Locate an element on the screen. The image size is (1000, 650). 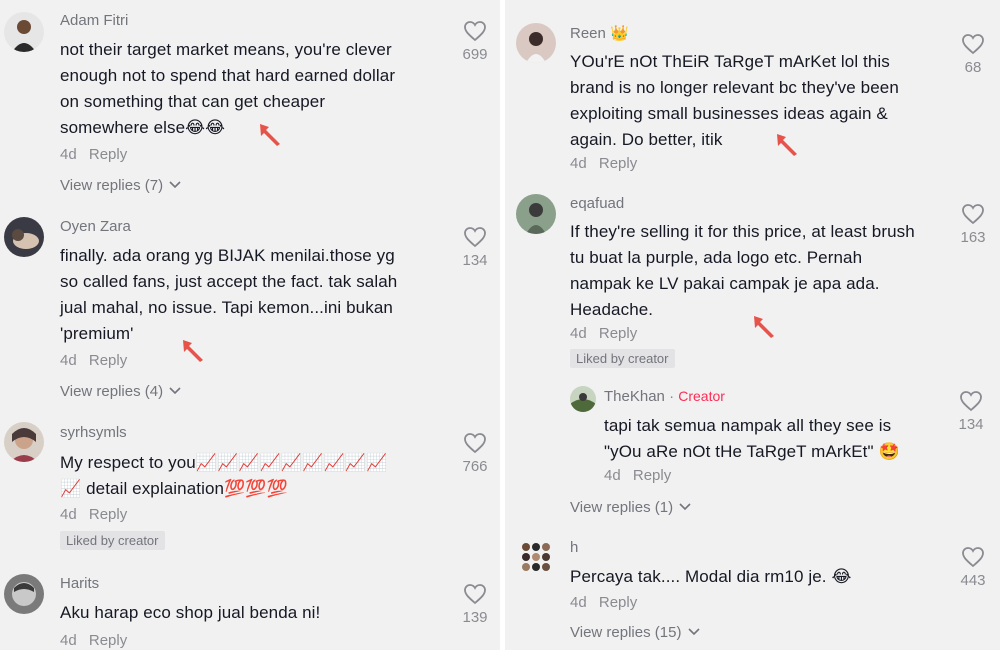
view-replies-button: View replies (7) is located at coordinates (120, 185).